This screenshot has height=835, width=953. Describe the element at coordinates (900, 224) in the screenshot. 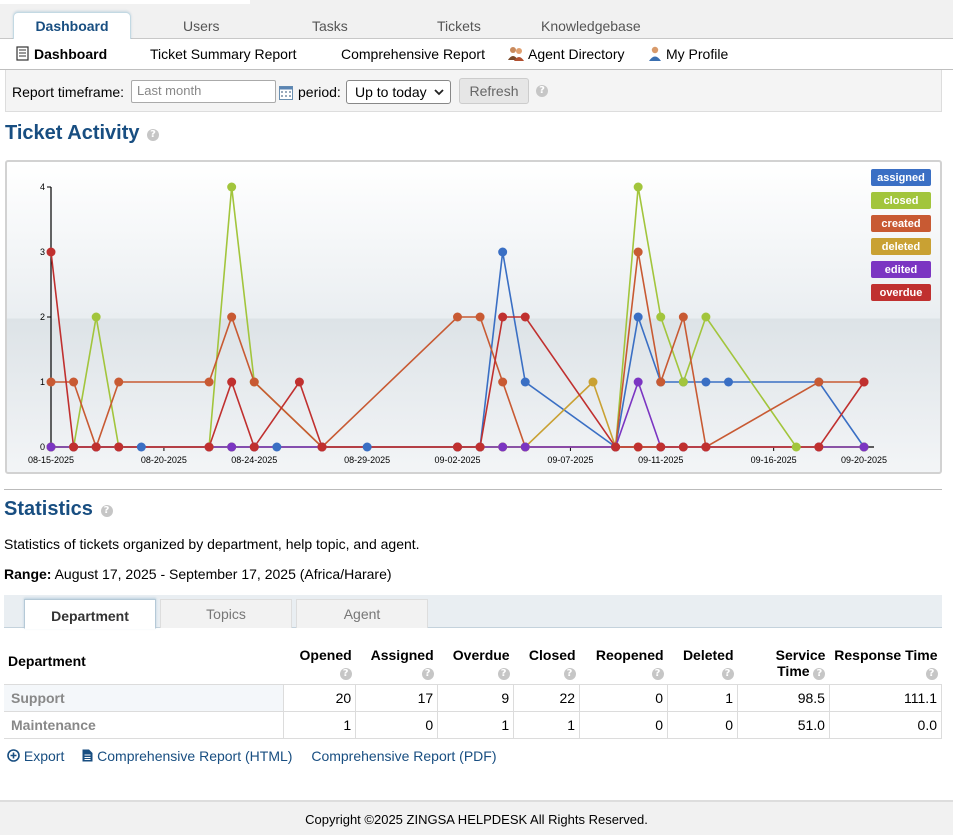

I see `legend-label-created: created` at that location.